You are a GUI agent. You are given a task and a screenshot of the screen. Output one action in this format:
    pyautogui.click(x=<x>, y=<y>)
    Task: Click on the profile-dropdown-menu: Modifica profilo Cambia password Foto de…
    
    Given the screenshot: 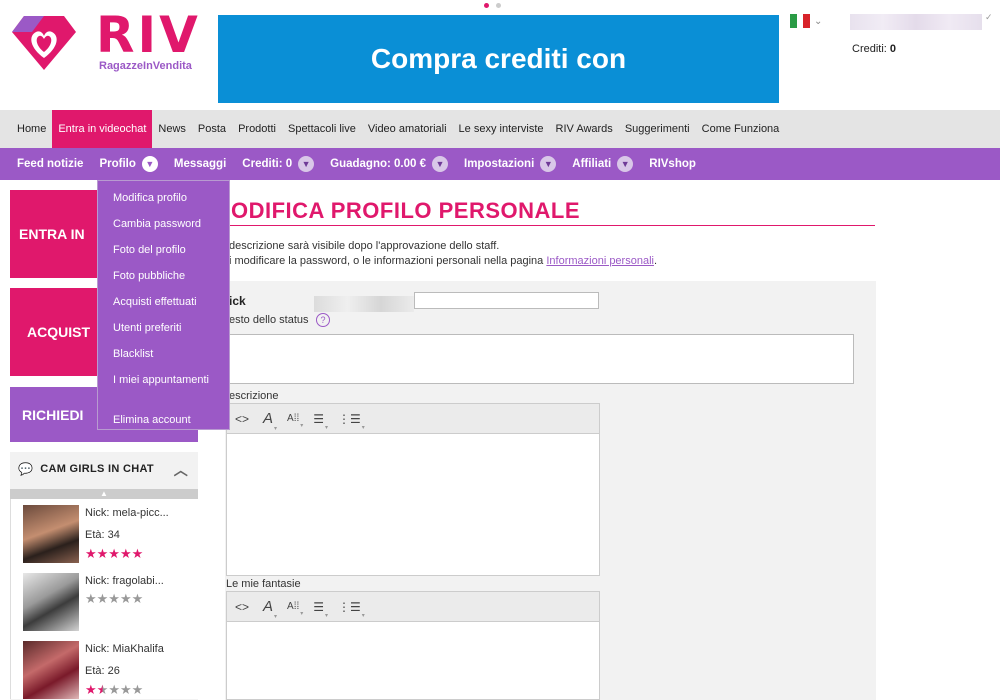 What is the action you would take?
    pyautogui.click(x=163, y=305)
    